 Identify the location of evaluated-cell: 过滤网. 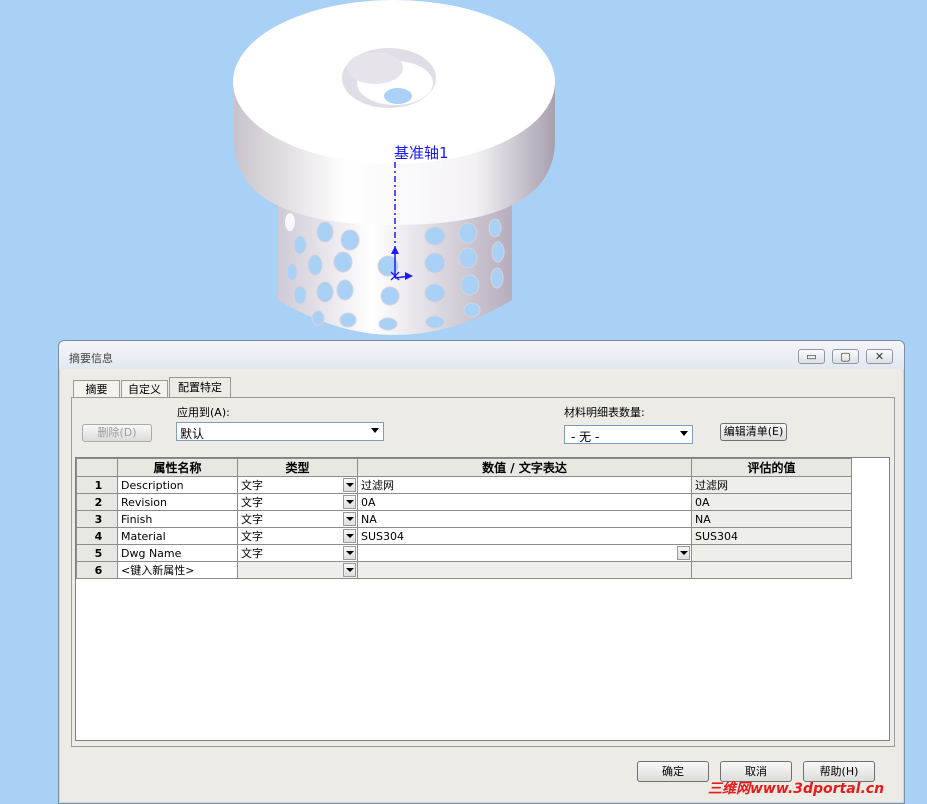
(771, 485).